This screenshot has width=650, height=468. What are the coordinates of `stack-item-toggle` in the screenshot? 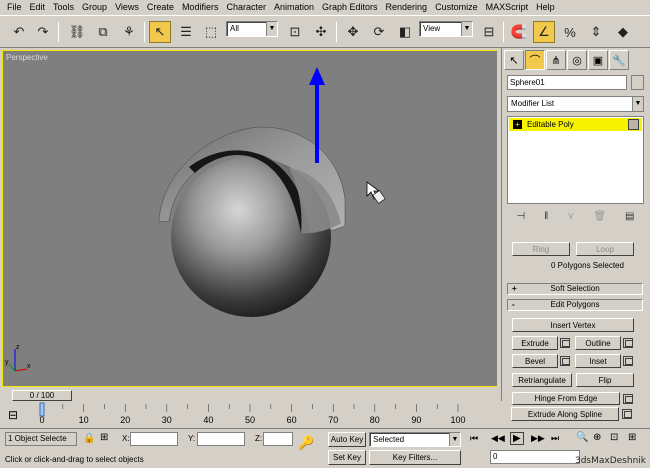 It's located at (633, 124).